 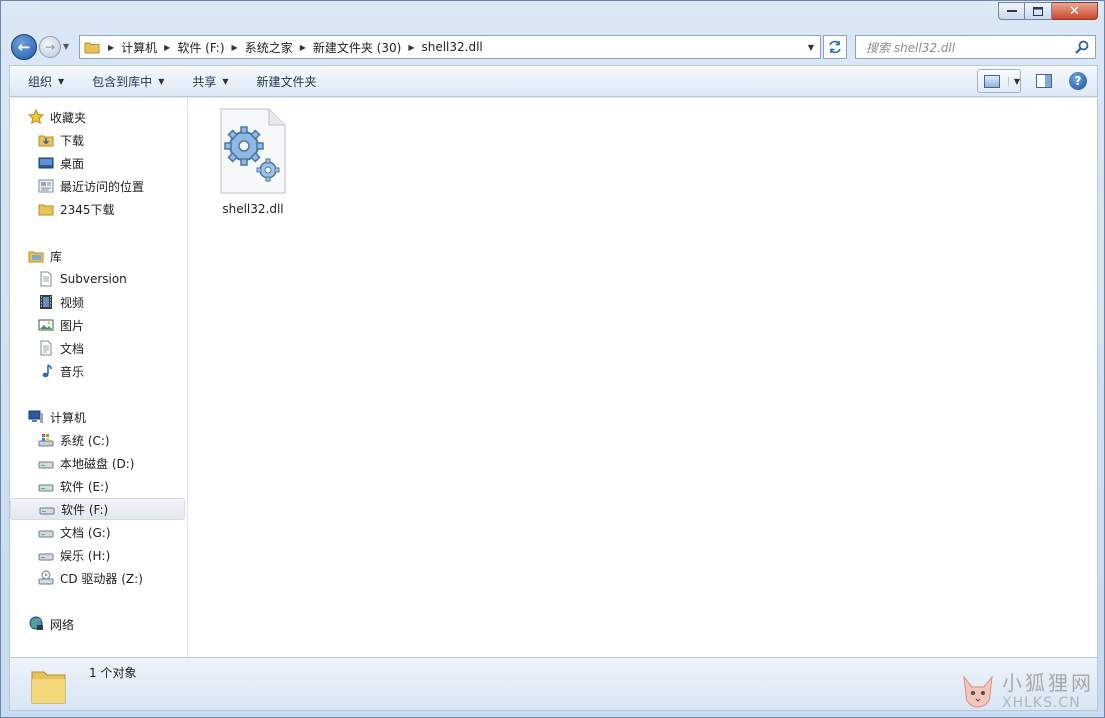 I want to click on sidebar-item-videos: 视频, so click(x=61, y=302).